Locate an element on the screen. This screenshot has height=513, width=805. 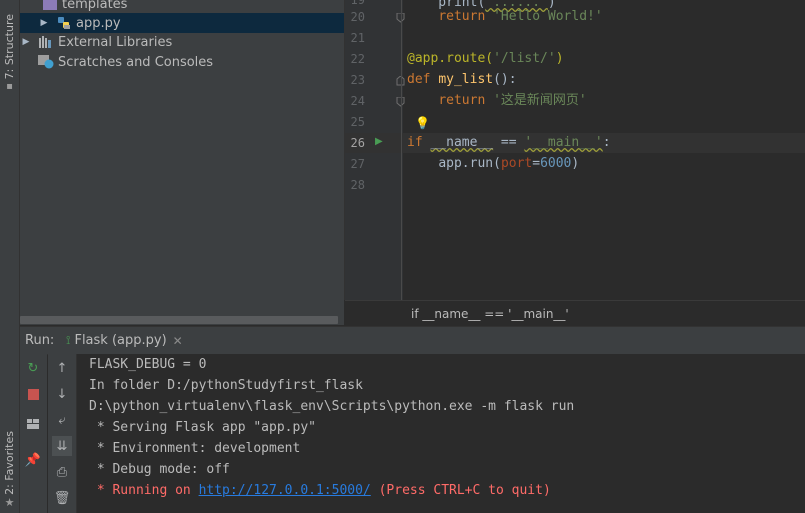
left-tool-strip: 7: Structure ▪ 2: Favorites ★ is located at coordinates (10, 256).